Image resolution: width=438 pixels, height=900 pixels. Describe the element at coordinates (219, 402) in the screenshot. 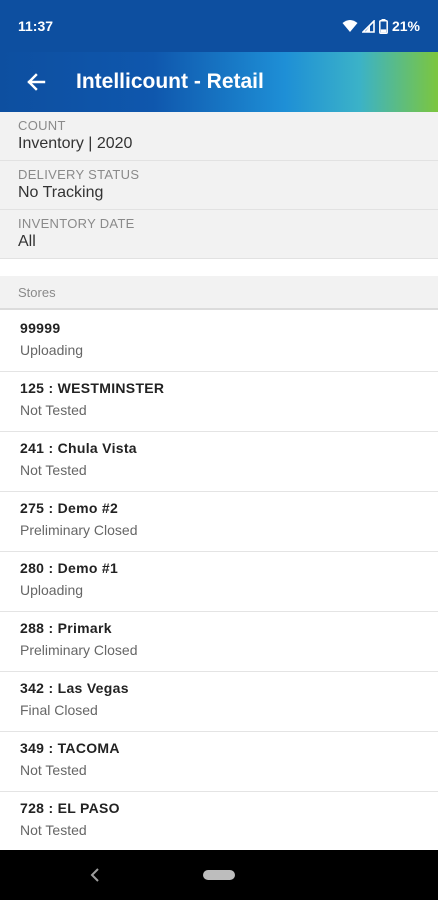

I see `store-list-item: 125 : WESTMINSTER Not Tested` at that location.